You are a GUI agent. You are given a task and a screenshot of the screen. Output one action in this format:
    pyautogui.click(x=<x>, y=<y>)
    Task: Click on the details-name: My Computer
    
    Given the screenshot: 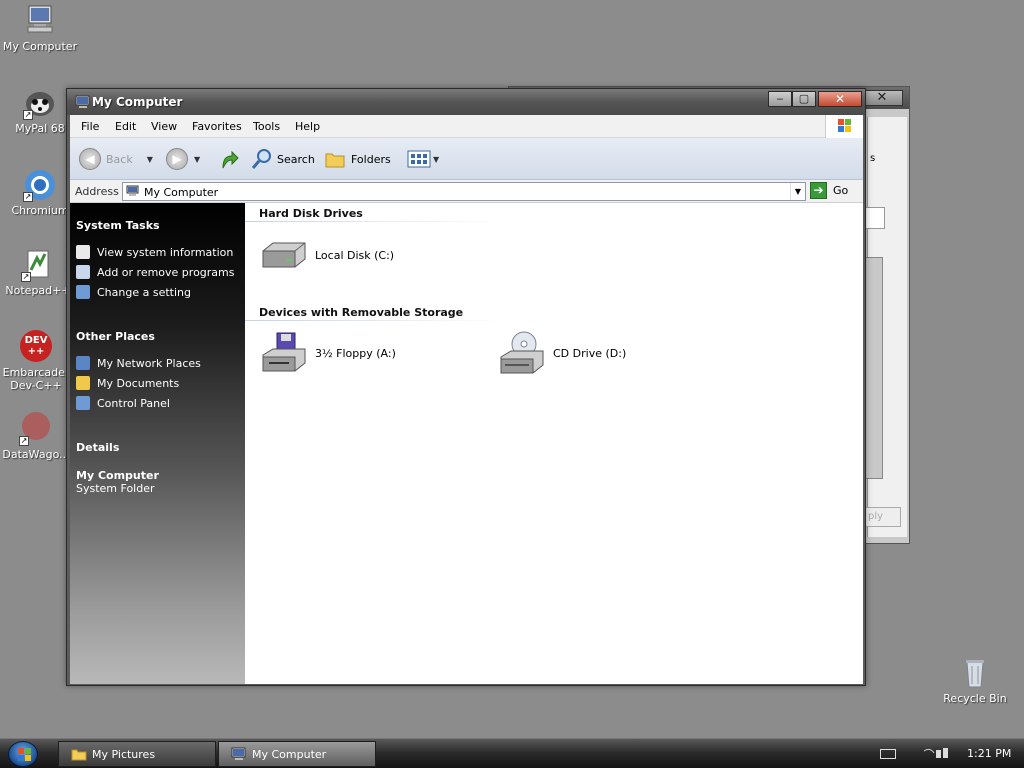 What is the action you would take?
    pyautogui.click(x=117, y=475)
    